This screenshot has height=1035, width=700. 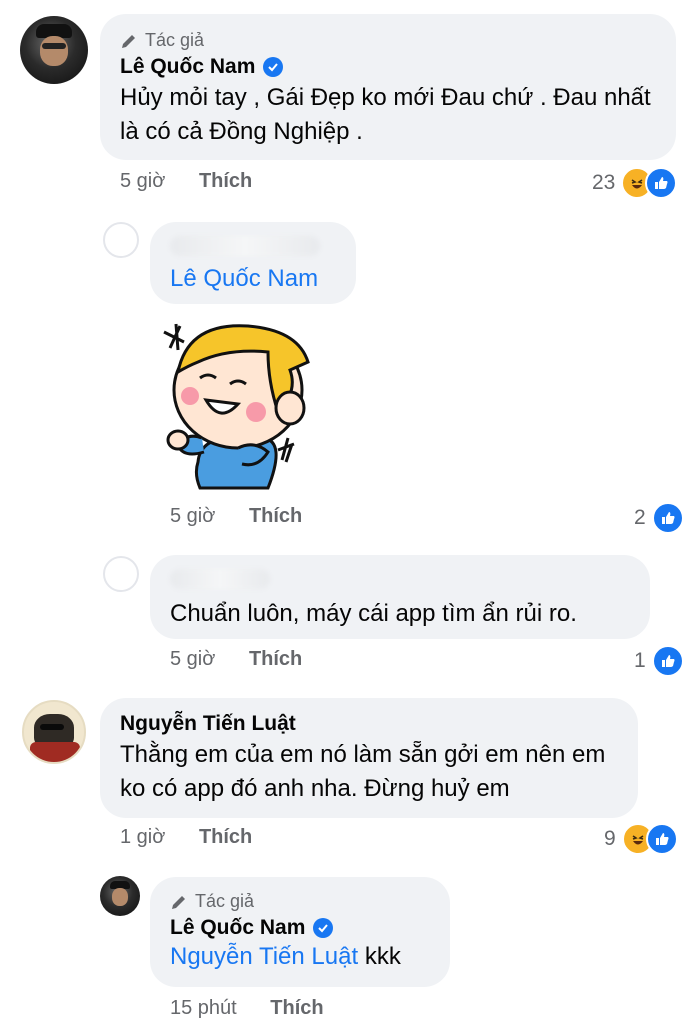 I want to click on reaction-summary: 1, so click(x=659, y=661).